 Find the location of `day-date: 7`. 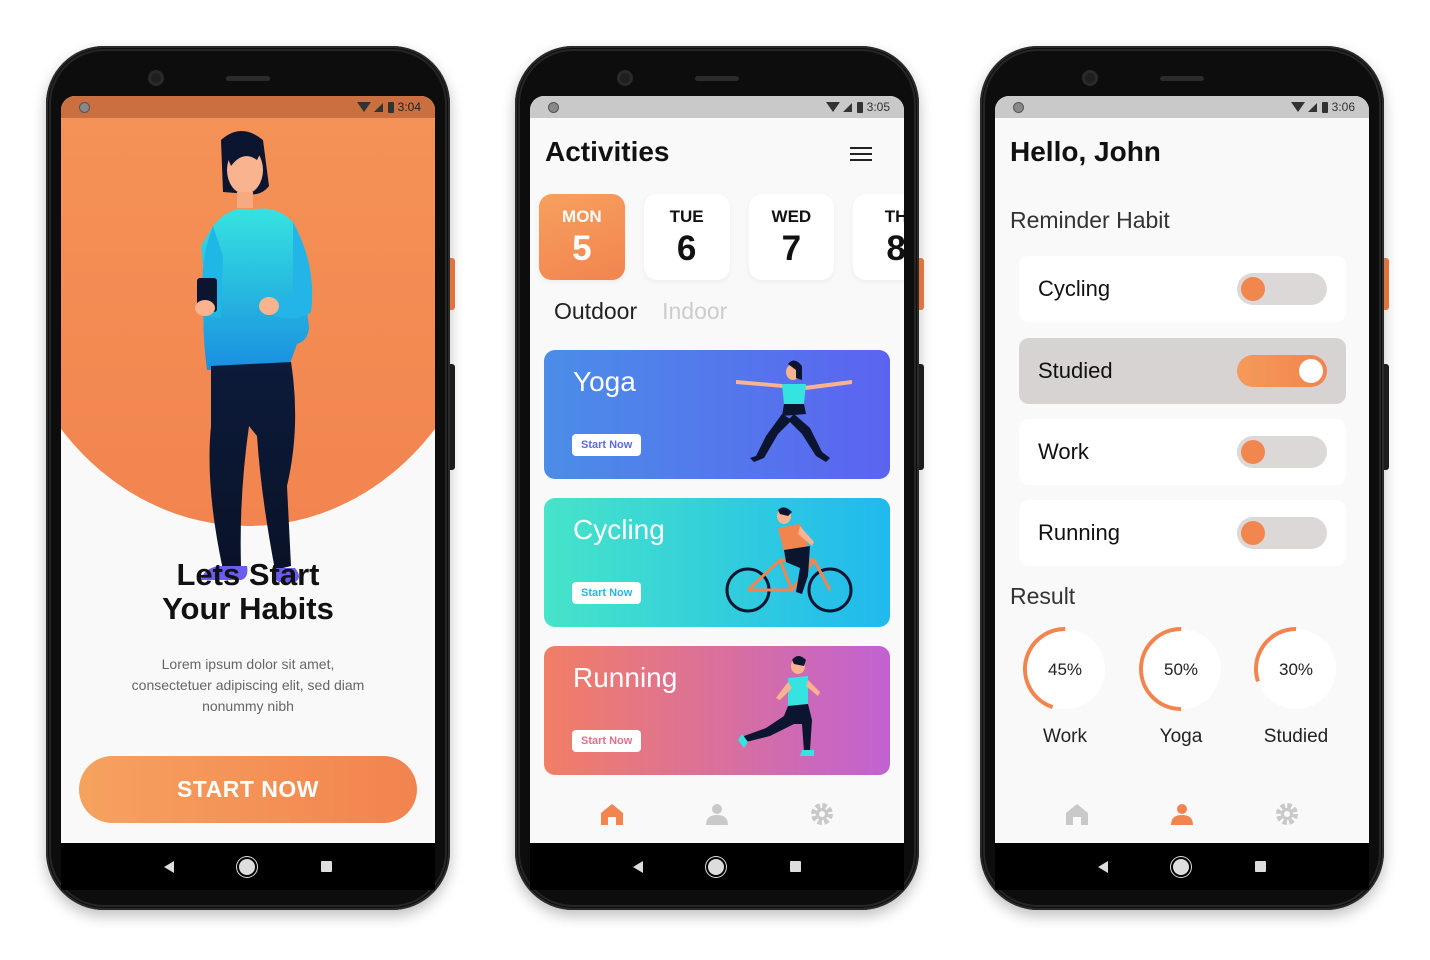

day-date: 7 is located at coordinates (791, 248).